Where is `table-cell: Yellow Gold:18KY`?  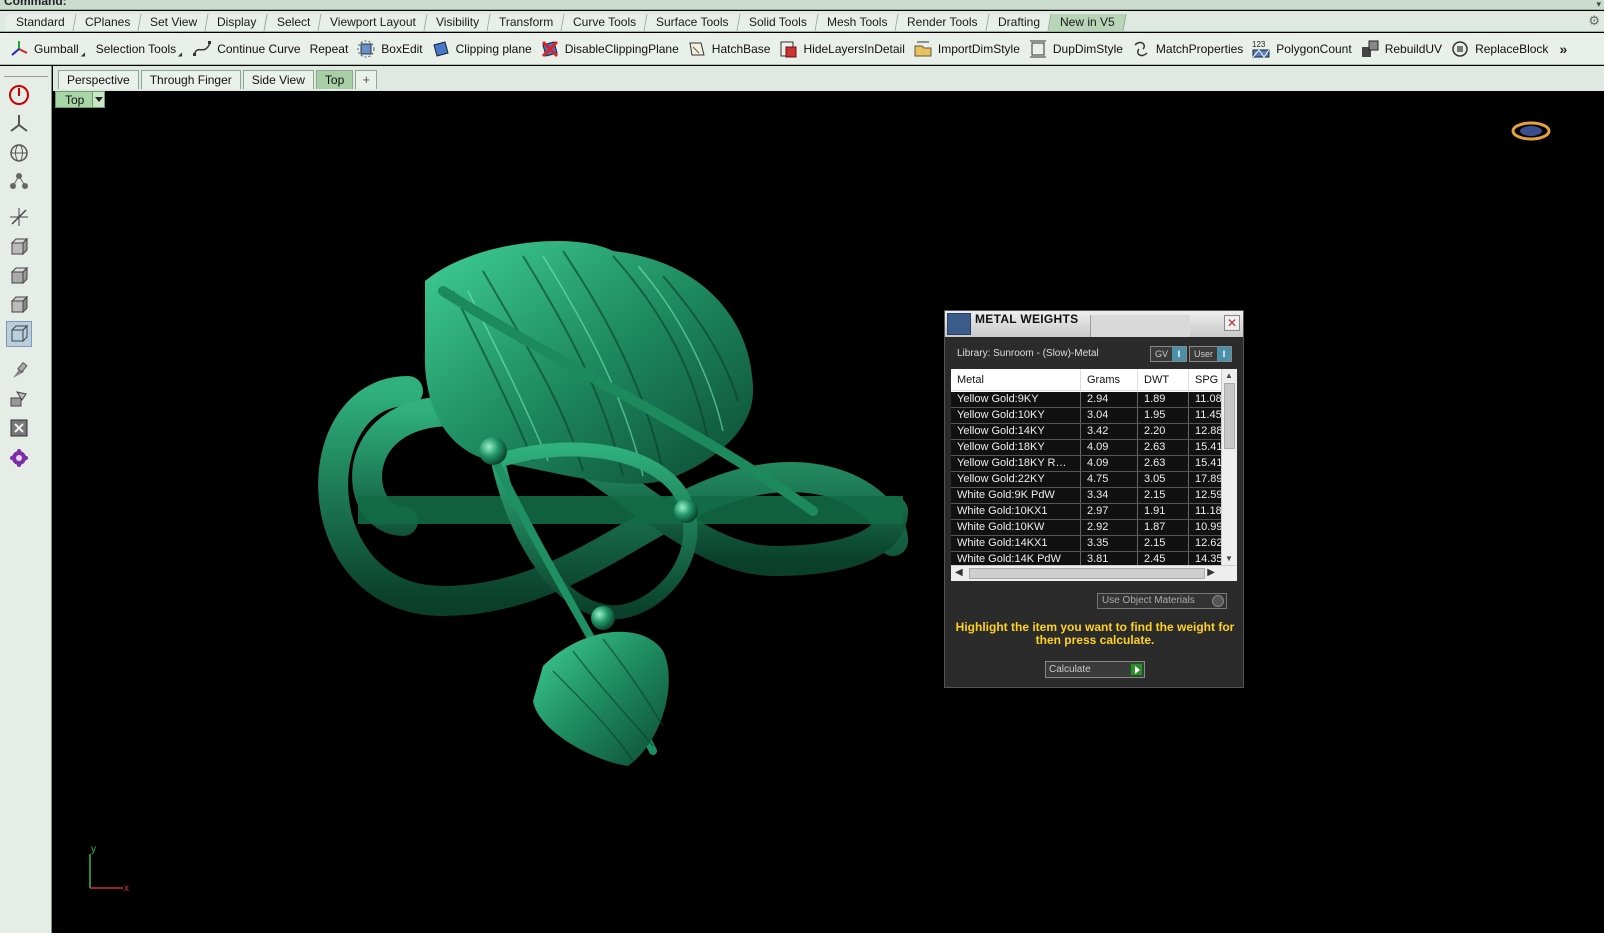 table-cell: Yellow Gold:18KY is located at coordinates (1016, 447).